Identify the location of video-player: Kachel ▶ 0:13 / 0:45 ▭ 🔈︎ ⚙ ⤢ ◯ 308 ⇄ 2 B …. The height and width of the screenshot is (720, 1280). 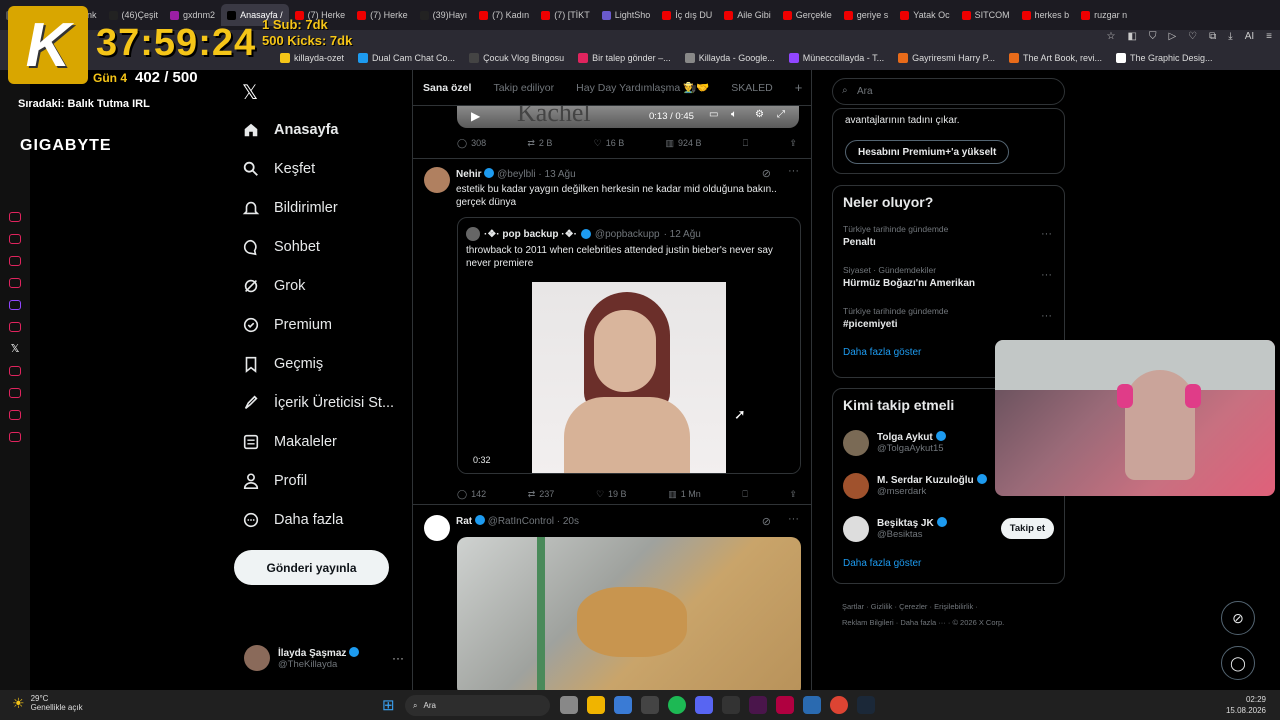
(612, 132).